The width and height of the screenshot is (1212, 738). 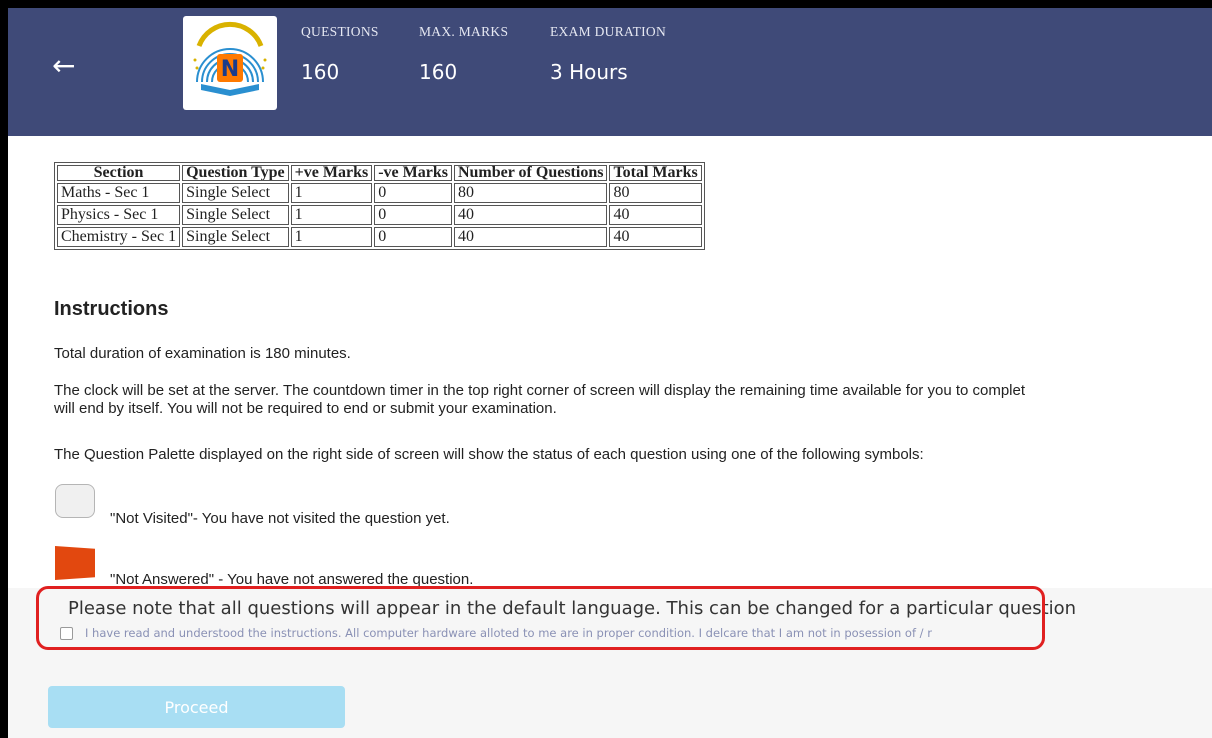 What do you see at coordinates (438, 72) in the screenshot?
I see `max-marks-value: 160` at bounding box center [438, 72].